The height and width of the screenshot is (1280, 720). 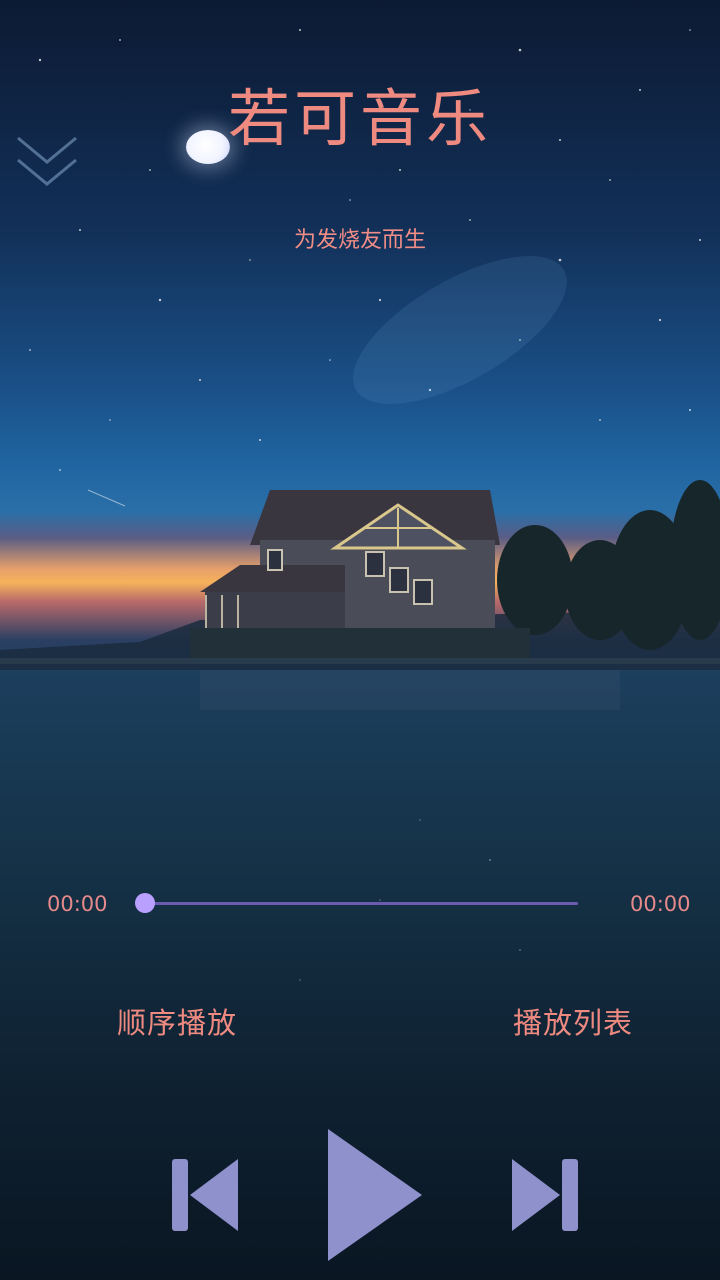 I want to click on app-title: 若可音乐, so click(x=359, y=118).